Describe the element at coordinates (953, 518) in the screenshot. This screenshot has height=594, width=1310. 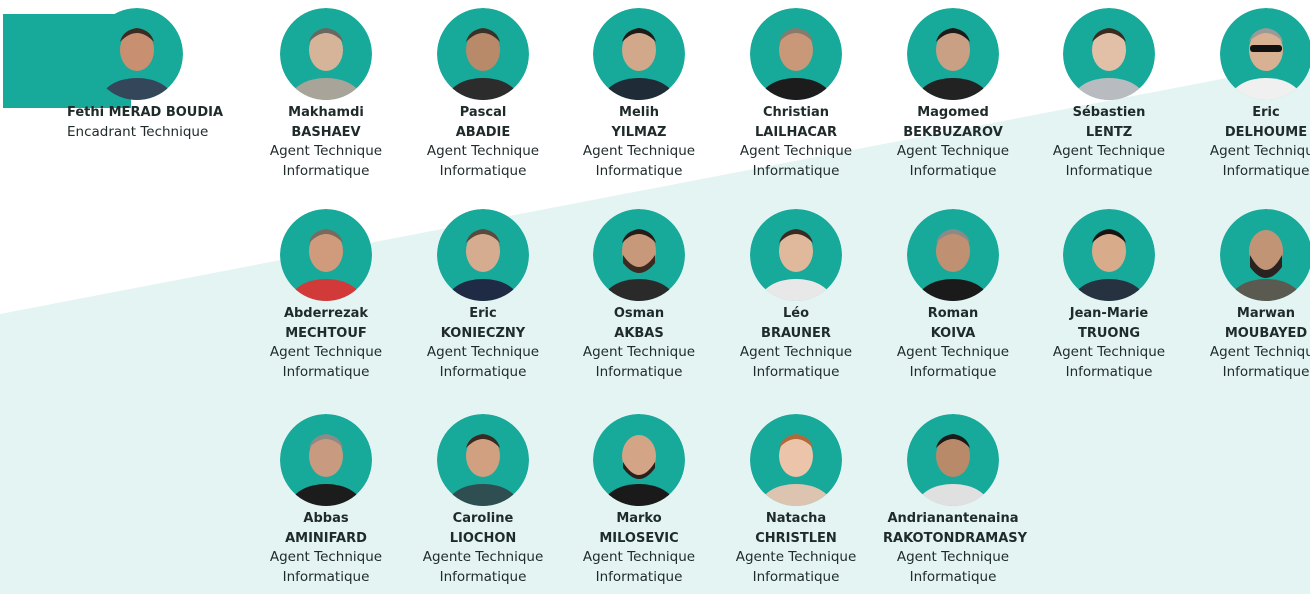
I see `member-first-name: Andrianantenaina` at that location.